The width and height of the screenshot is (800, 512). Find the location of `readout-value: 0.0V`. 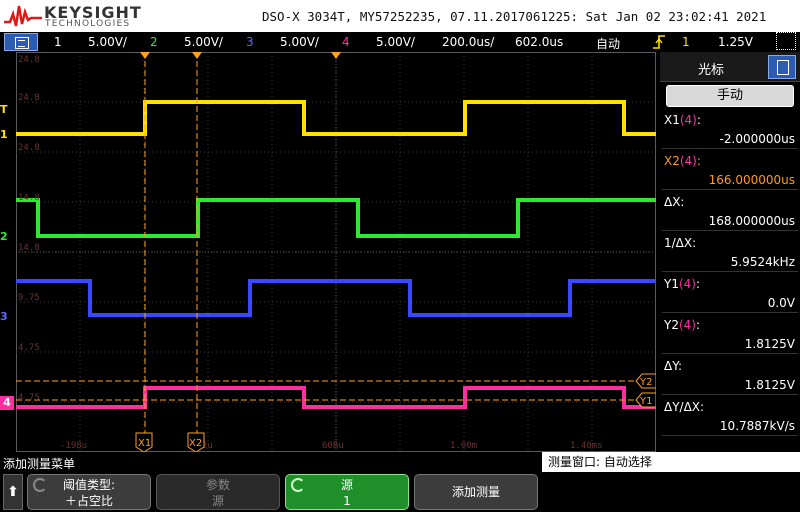

readout-value: 0.0V is located at coordinates (781, 303).